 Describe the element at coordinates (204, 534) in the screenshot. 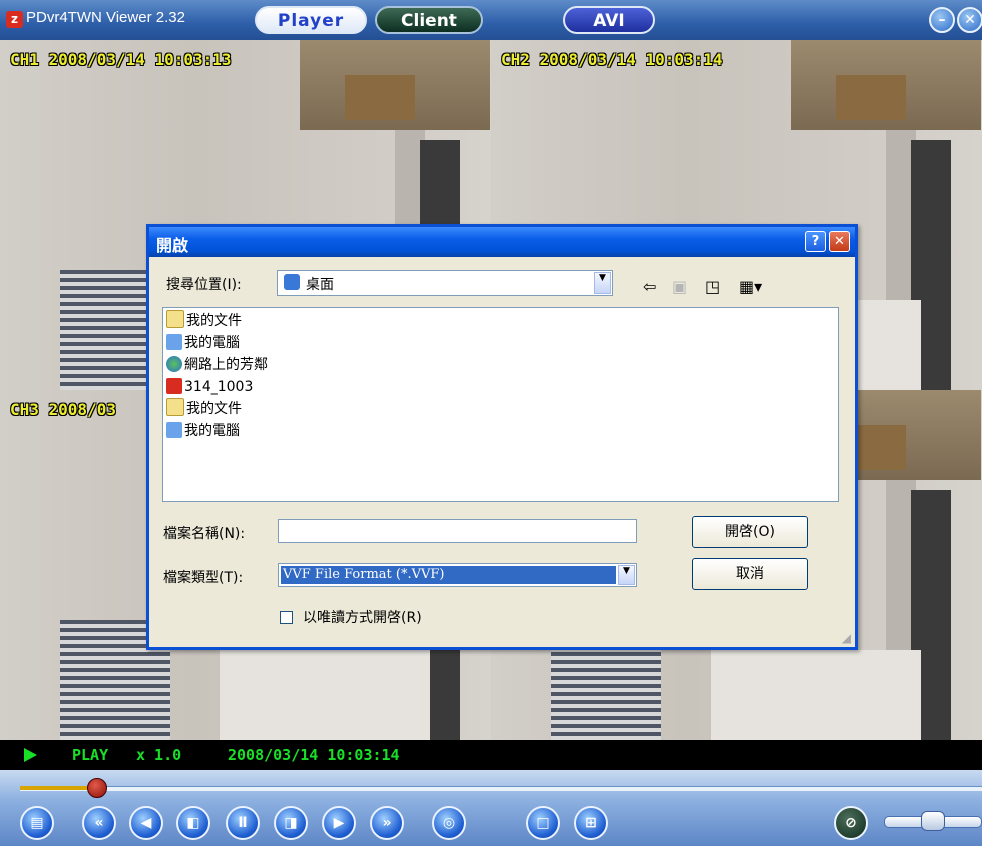

I see `filename-label: 檔案名稱(N):` at that location.